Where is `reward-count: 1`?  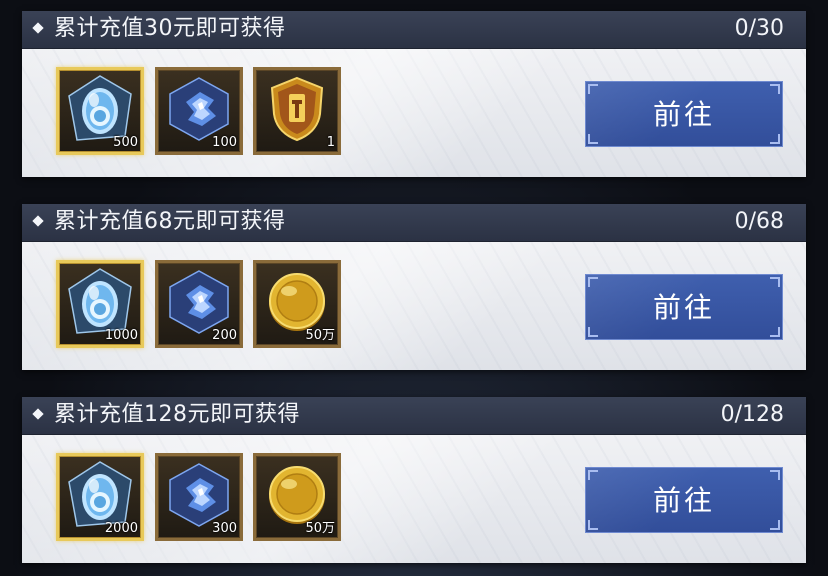 reward-count: 1 is located at coordinates (330, 142).